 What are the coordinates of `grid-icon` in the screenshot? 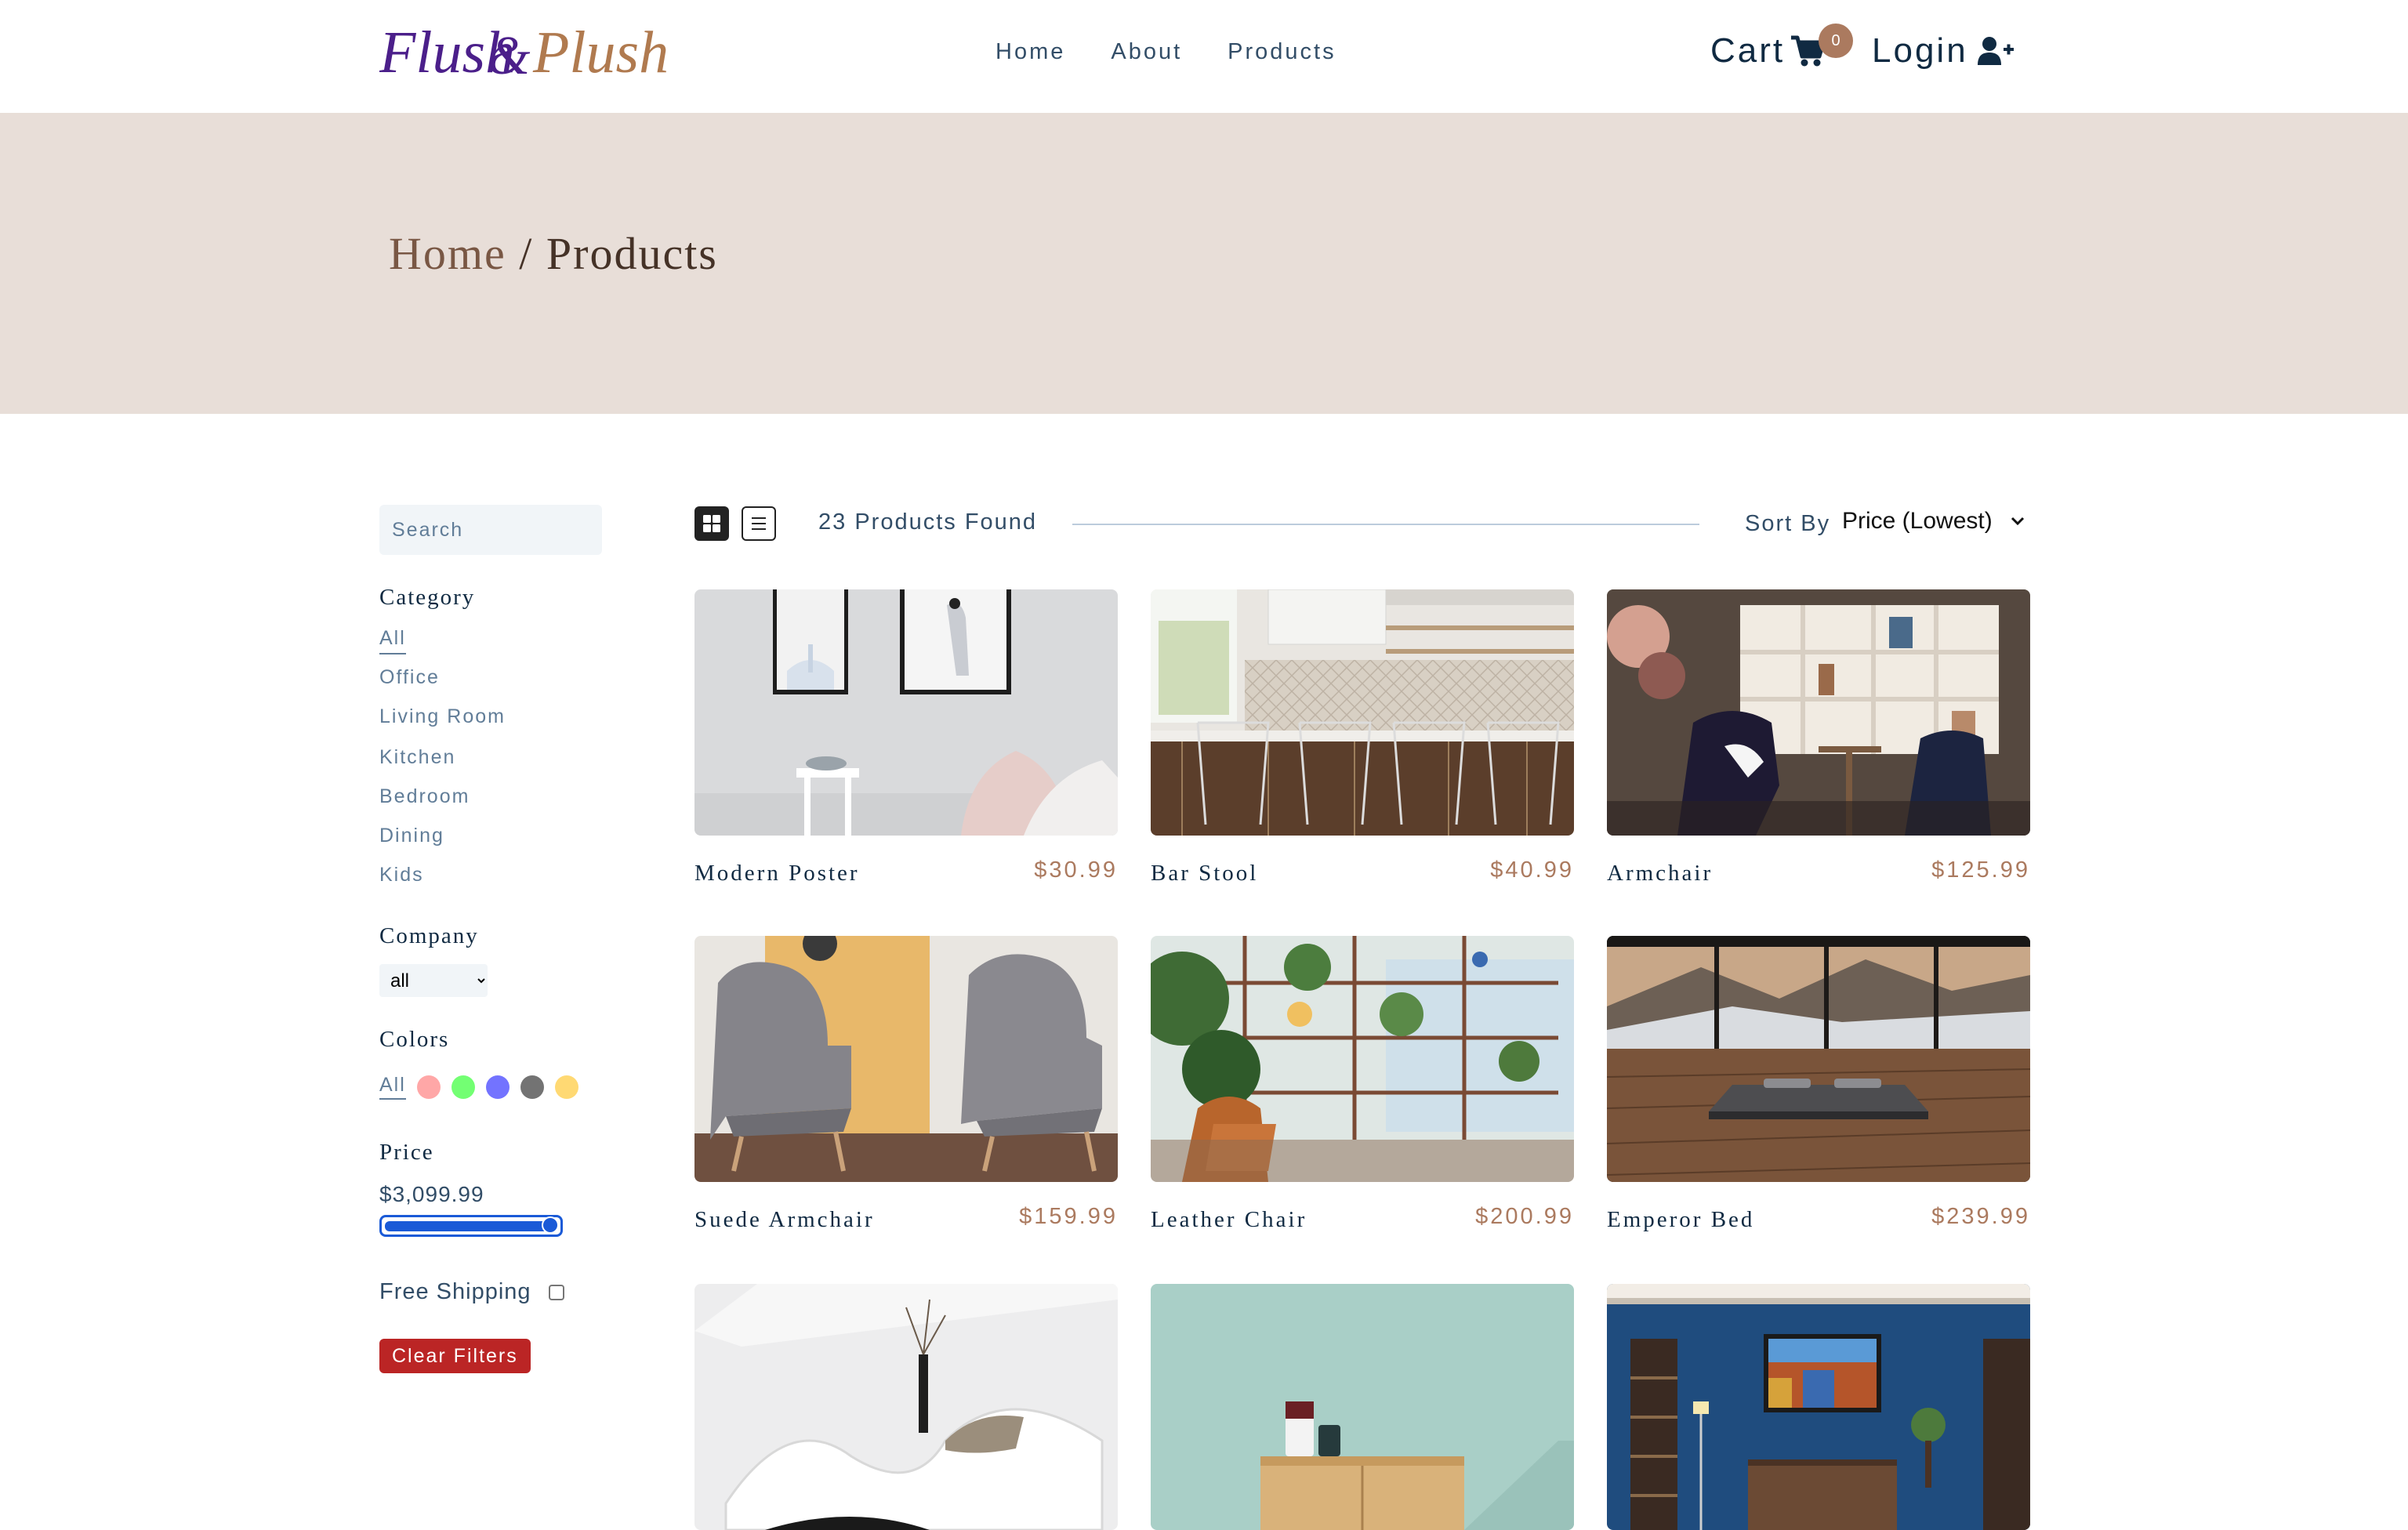 It's located at (711, 523).